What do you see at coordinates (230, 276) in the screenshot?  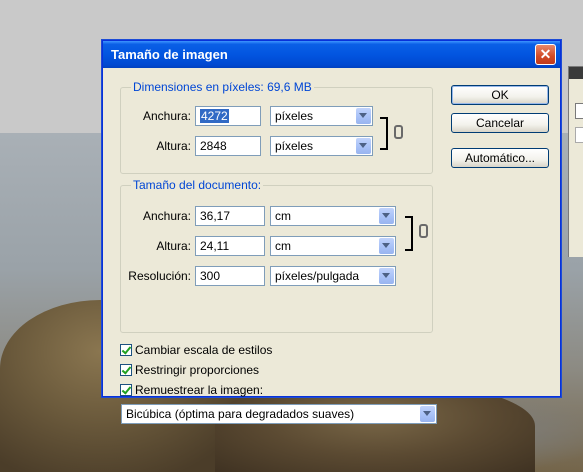 I see `resolution-input: 300` at bounding box center [230, 276].